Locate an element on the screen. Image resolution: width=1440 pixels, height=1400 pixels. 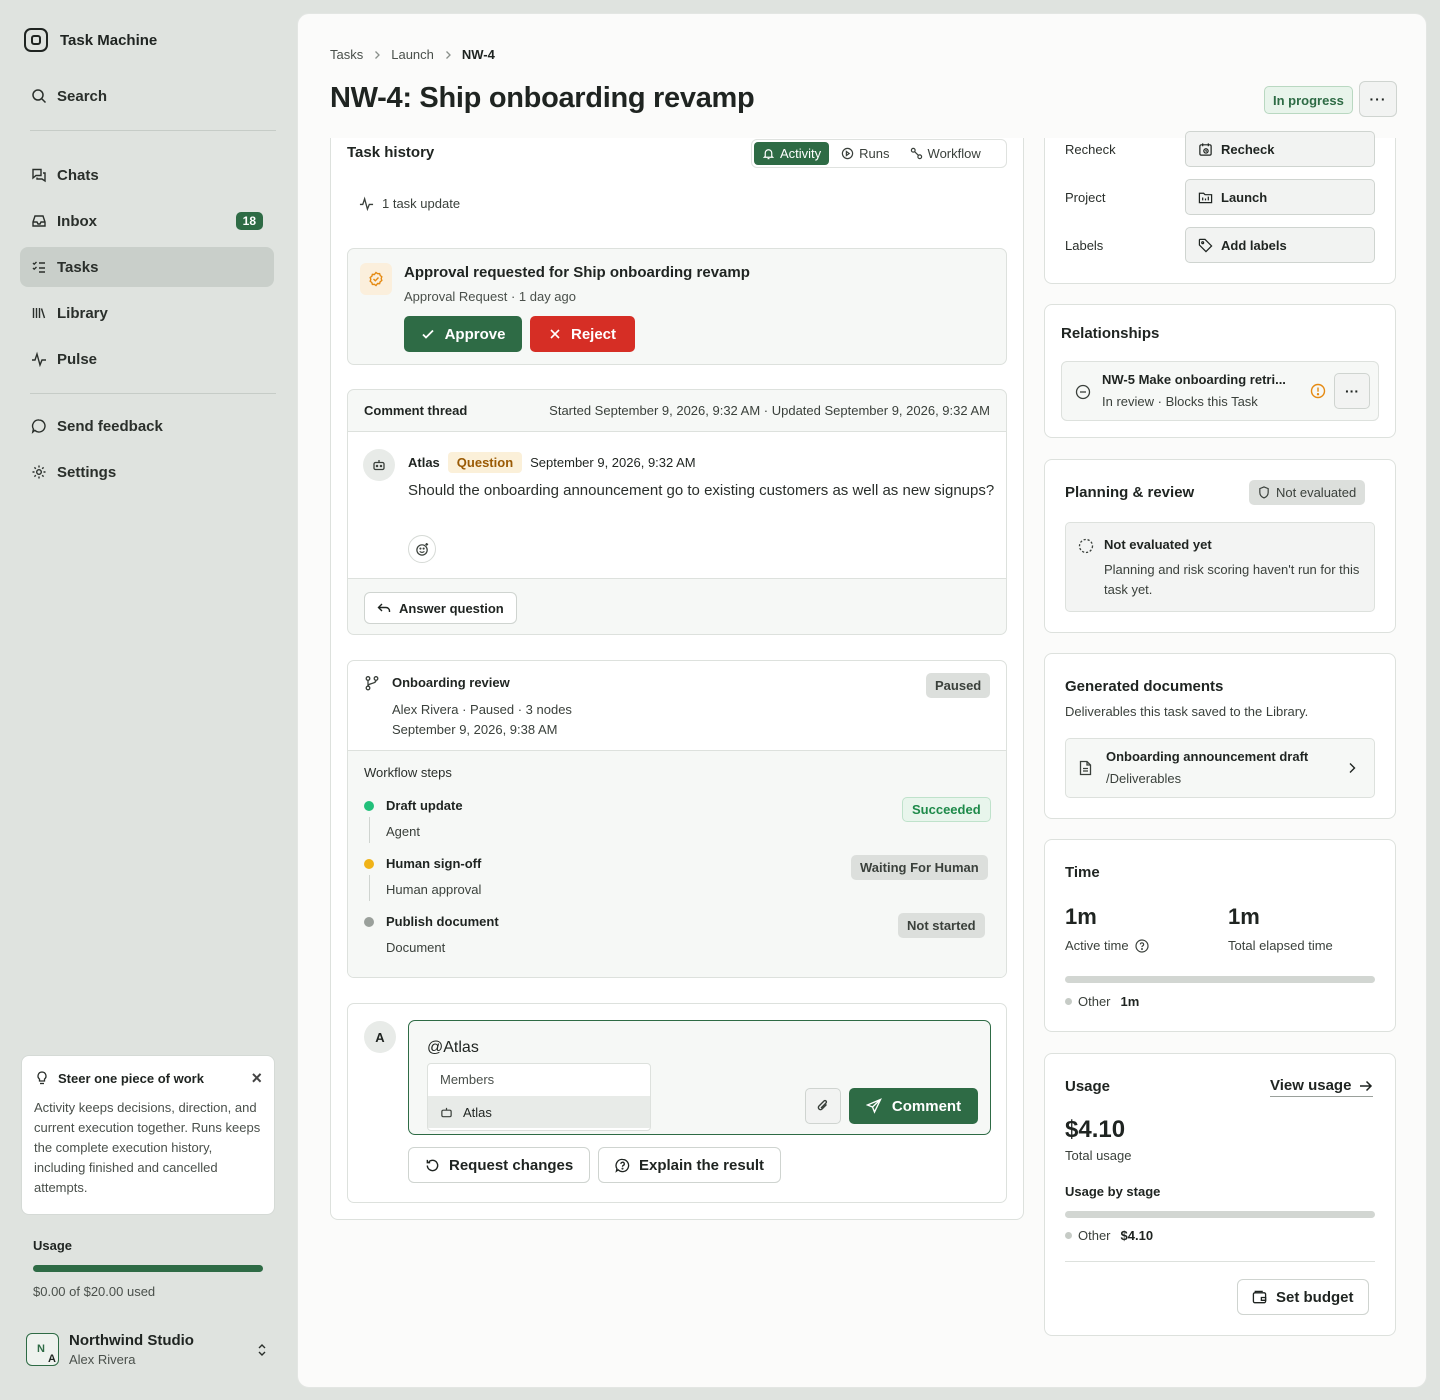
search-label: Search is located at coordinates (82, 96).